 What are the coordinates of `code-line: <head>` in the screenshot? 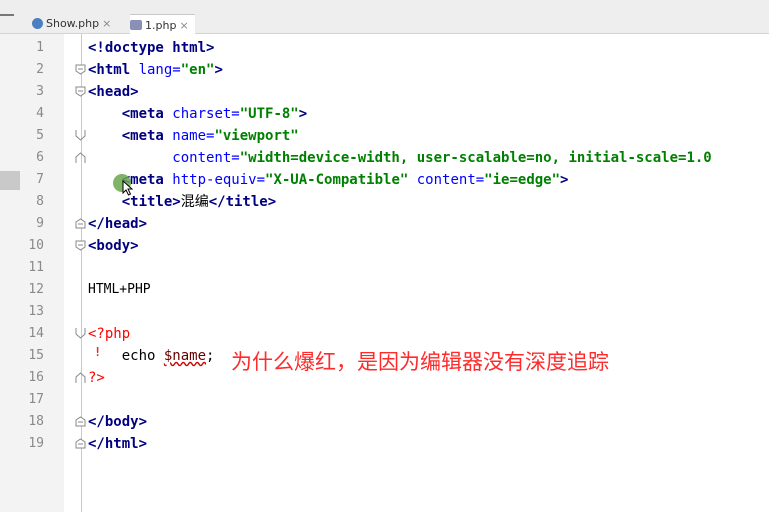 It's located at (113, 92).